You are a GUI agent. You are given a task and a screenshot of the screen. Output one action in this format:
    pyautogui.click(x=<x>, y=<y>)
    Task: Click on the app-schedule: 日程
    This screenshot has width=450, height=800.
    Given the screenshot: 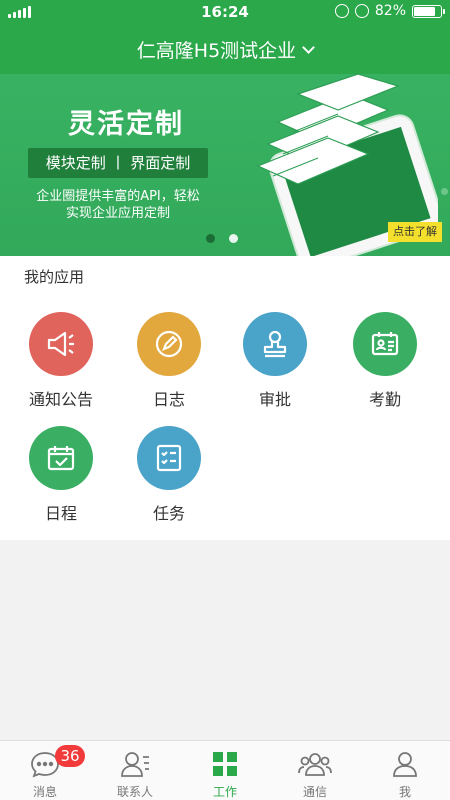 What is the action you would take?
    pyautogui.click(x=61, y=475)
    